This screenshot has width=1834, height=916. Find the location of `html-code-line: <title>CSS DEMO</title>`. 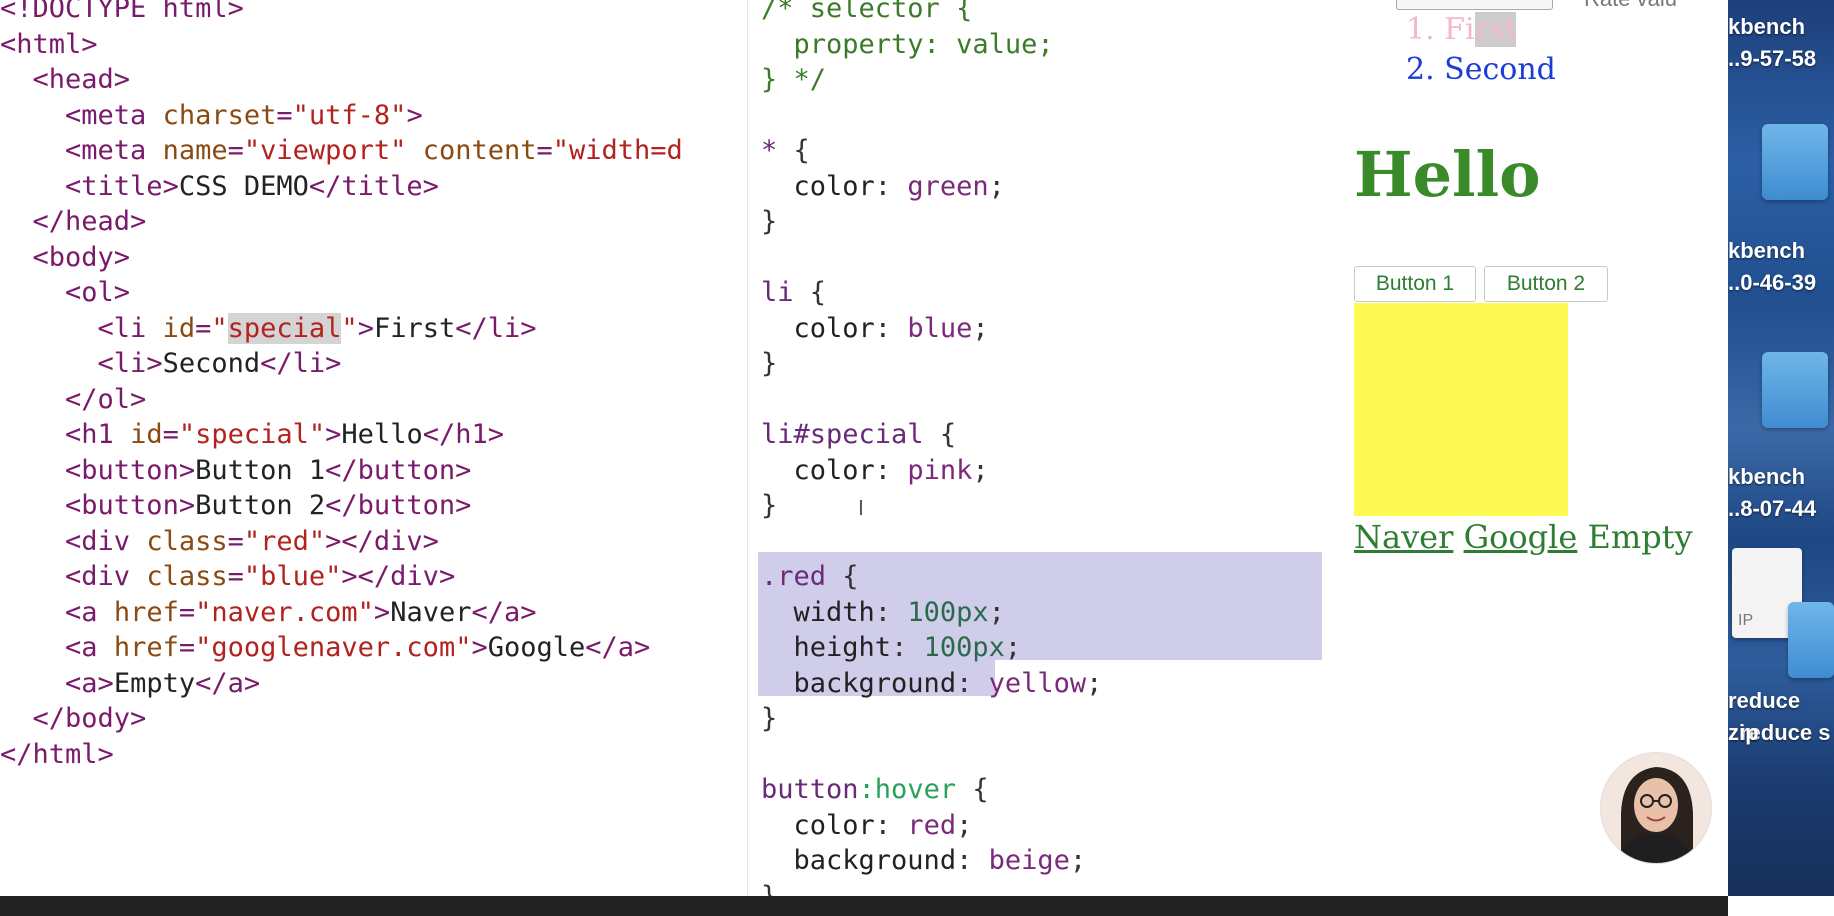

html-code-line: <title>CSS DEMO</title> is located at coordinates (219, 187).